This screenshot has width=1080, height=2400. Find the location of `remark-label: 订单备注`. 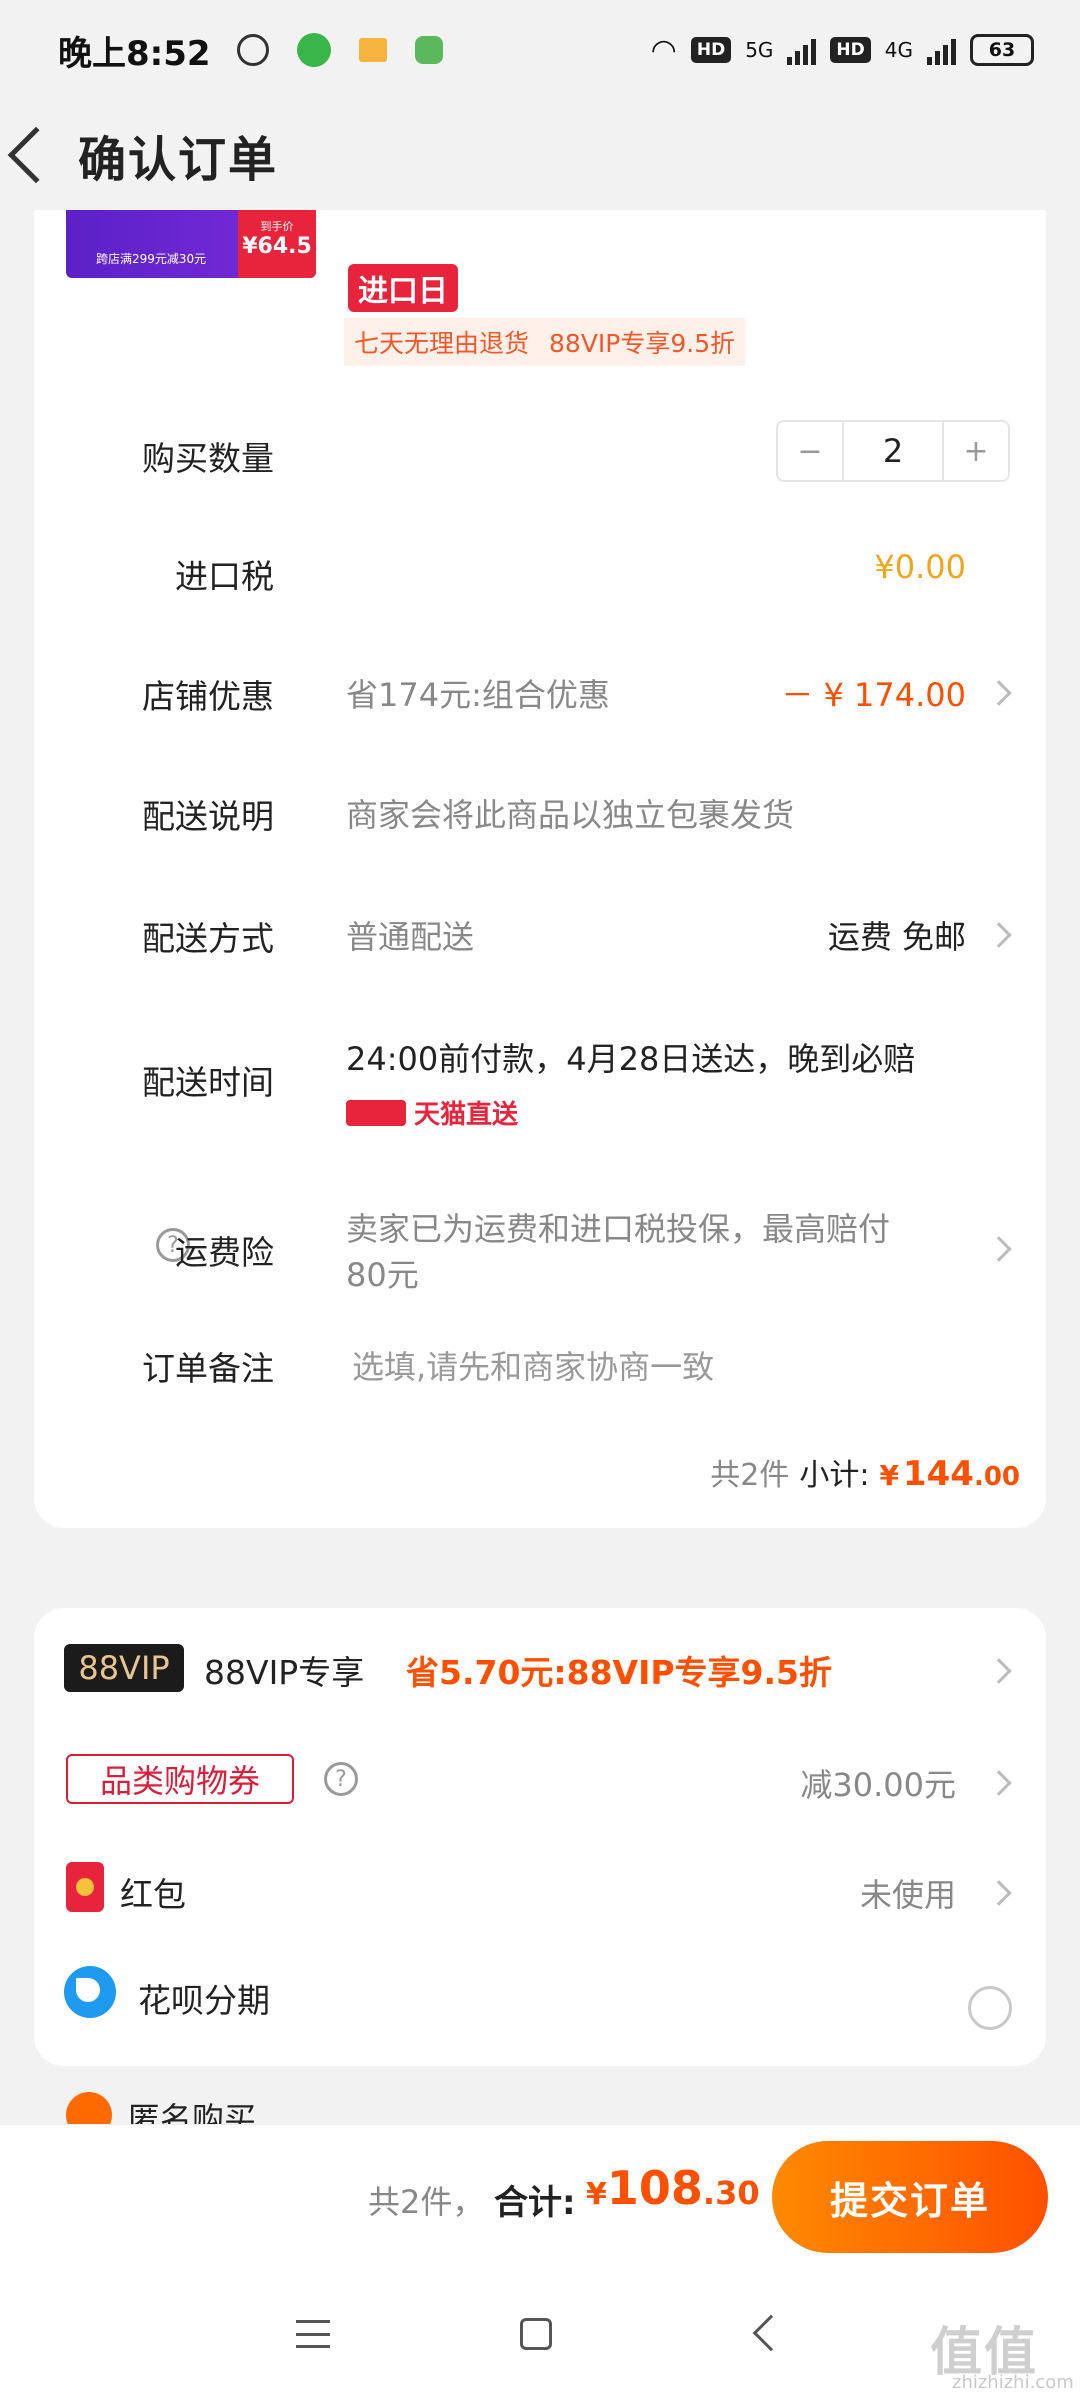

remark-label: 订单备注 is located at coordinates (208, 1368).